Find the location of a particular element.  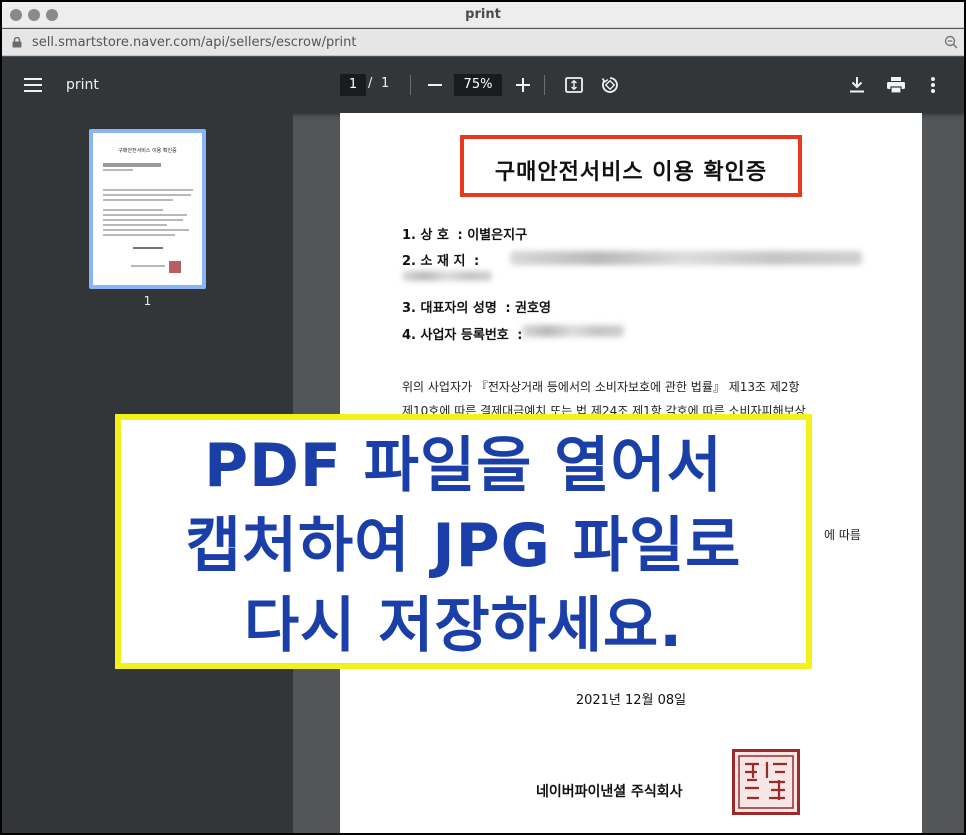

page-thumbnail: 구매안전서비스 이용 확인증 is located at coordinates (147, 209).